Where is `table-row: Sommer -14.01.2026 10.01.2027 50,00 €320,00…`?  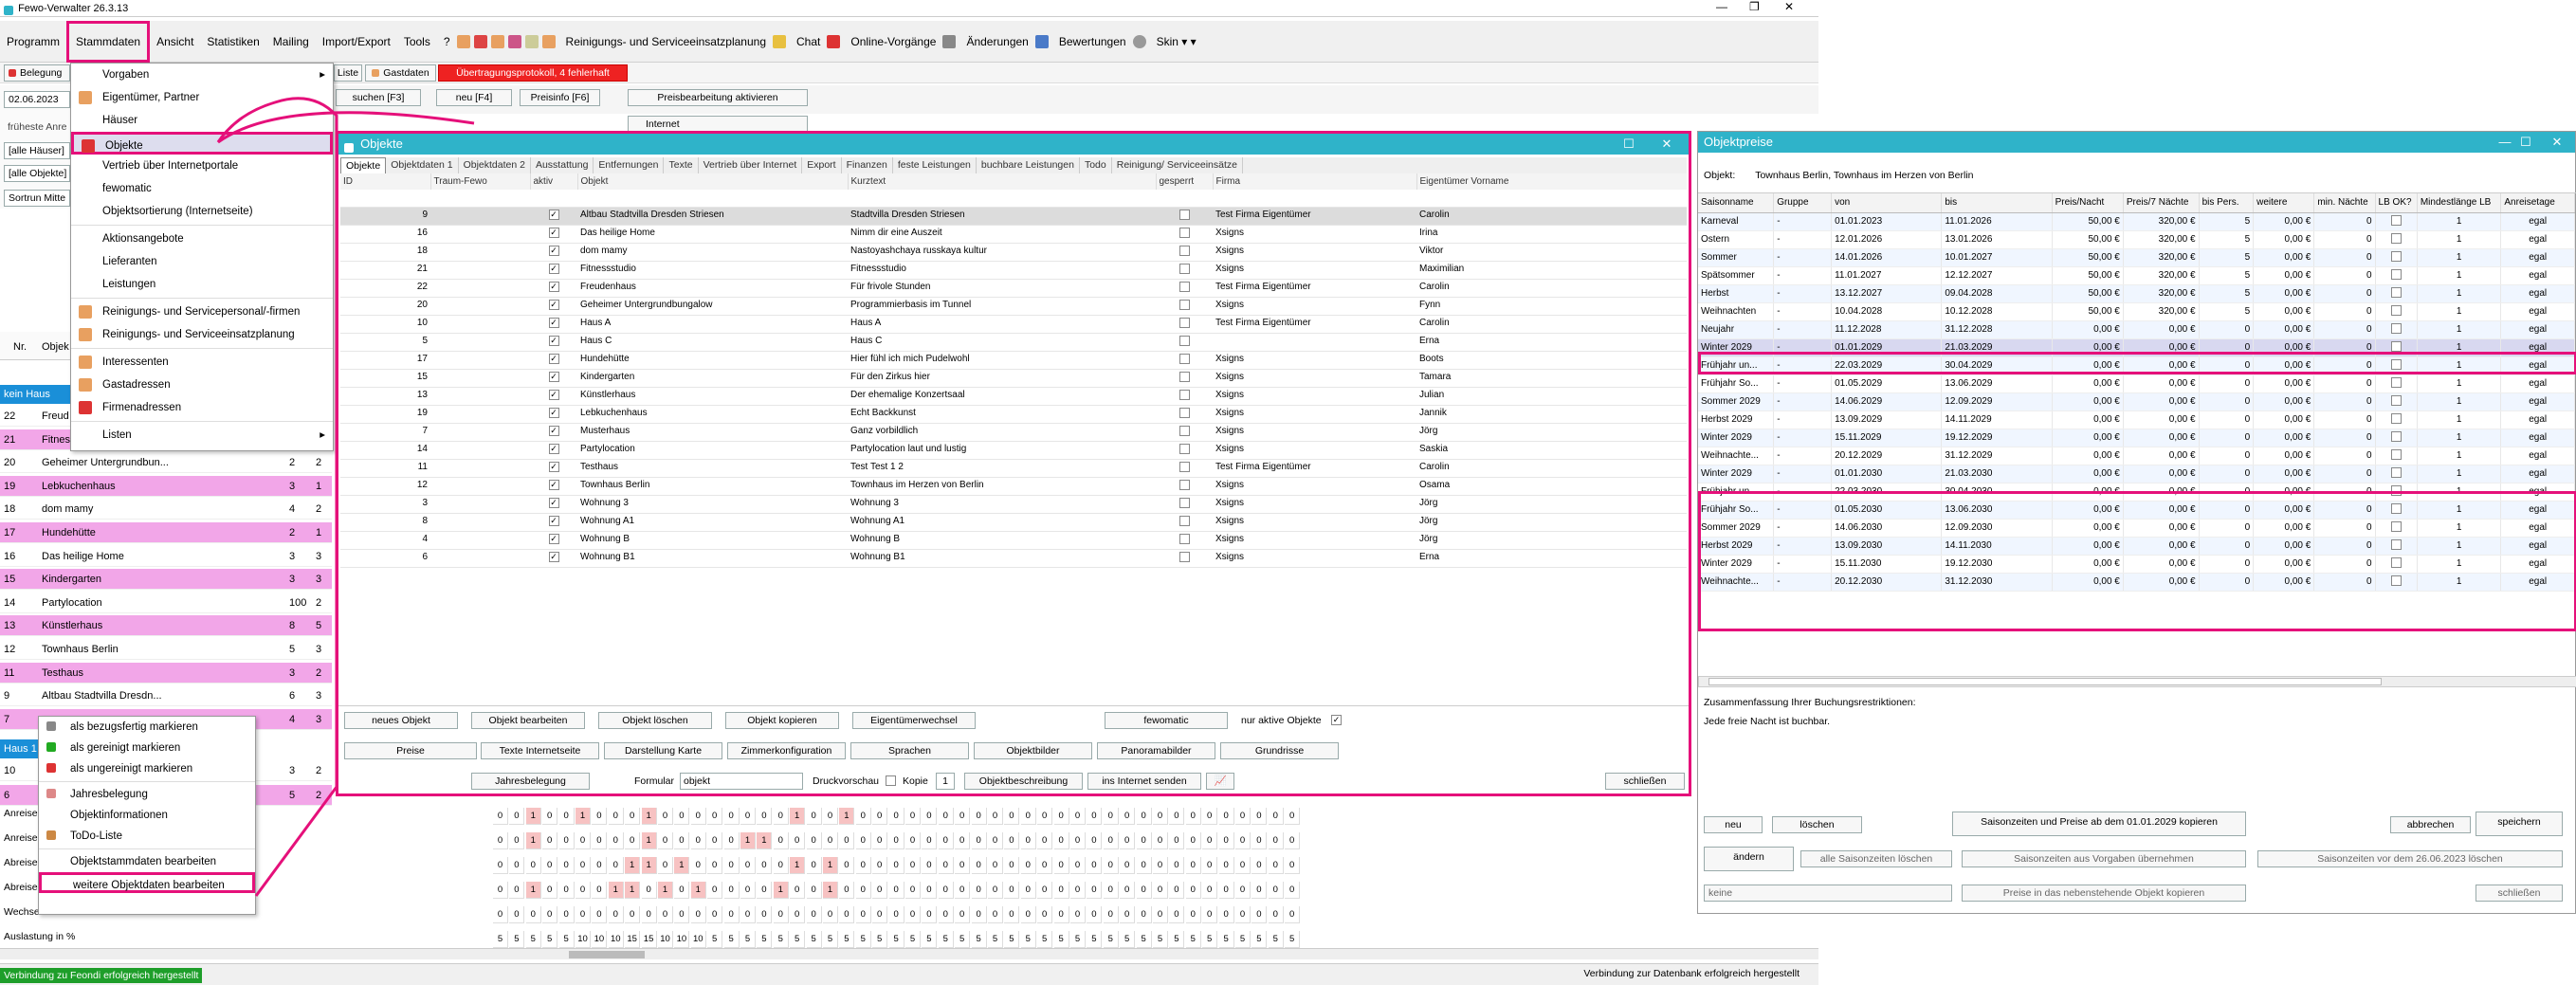 table-row: Sommer -14.01.2026 10.01.2027 50,00 €320,00… is located at coordinates (2136, 257).